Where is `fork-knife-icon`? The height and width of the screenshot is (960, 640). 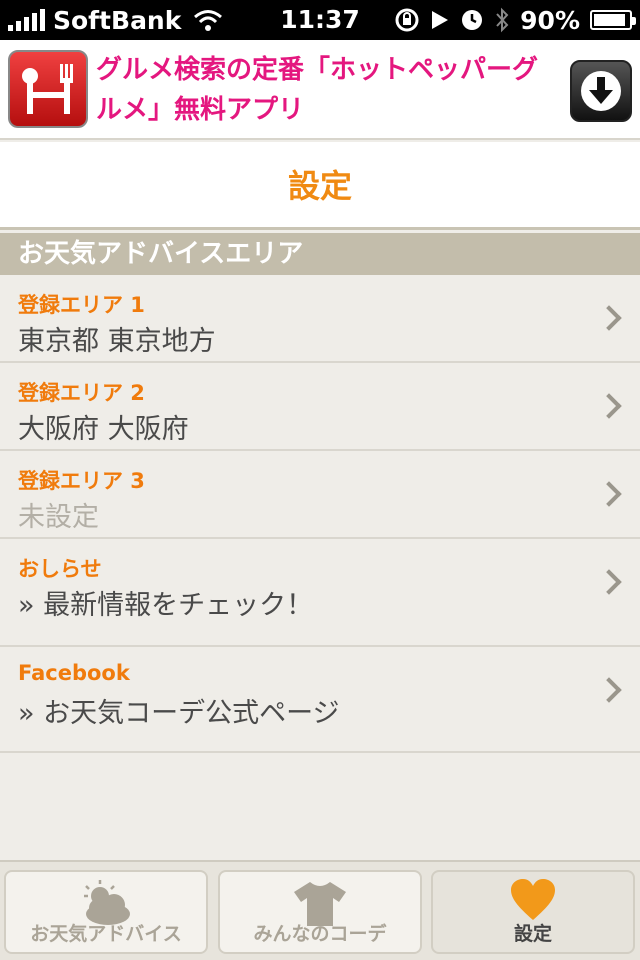 fork-knife-icon is located at coordinates (47, 89).